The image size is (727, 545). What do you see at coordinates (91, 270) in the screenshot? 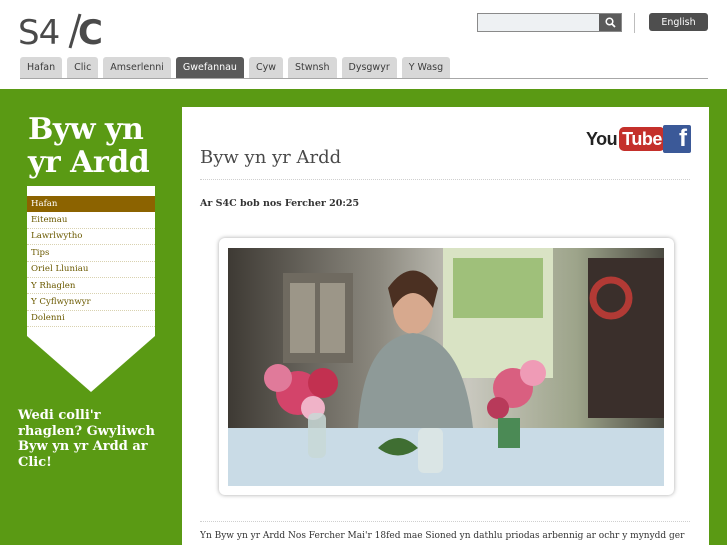
I see `sidebar-item-oriel-lluniau: Oriel Lluniau` at bounding box center [91, 270].